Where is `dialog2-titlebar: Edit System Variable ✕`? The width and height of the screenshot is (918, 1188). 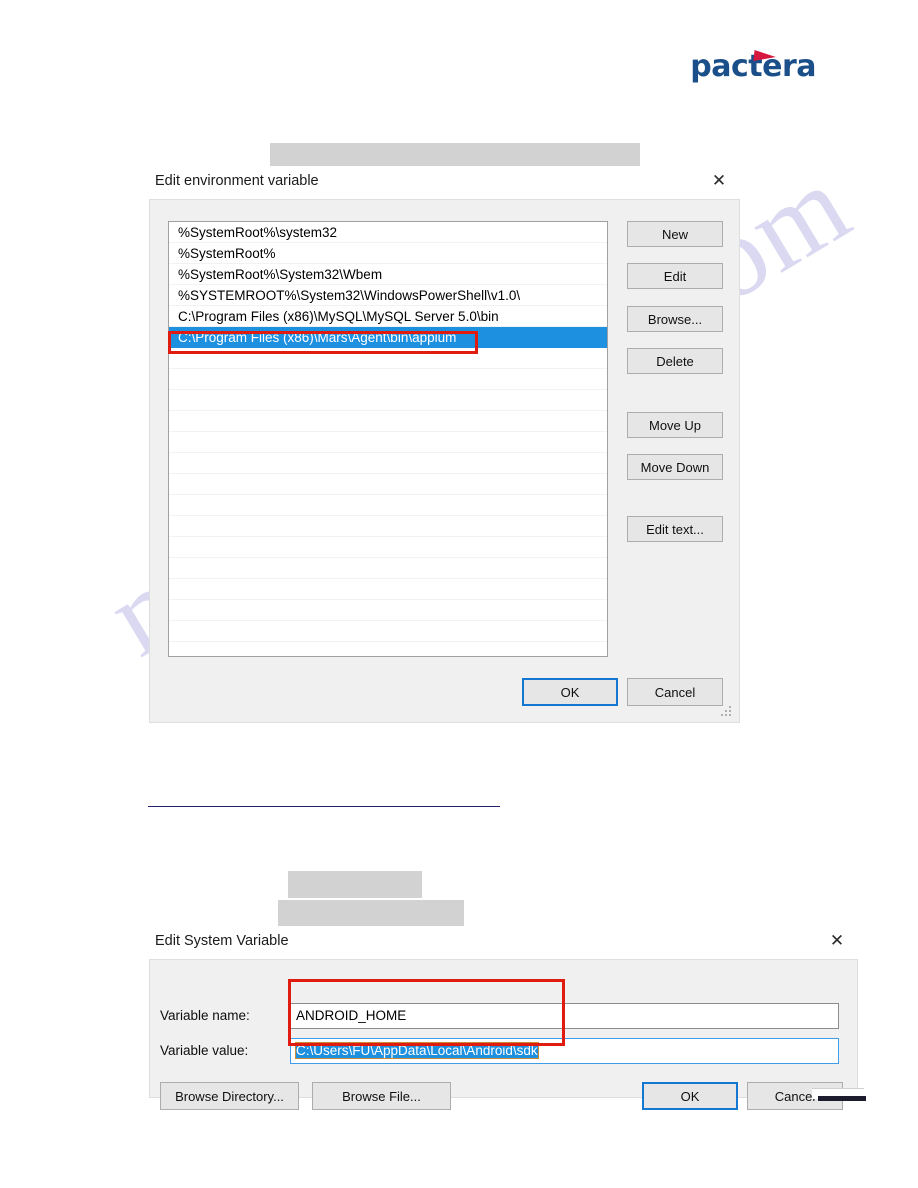 dialog2-titlebar: Edit System Variable ✕ is located at coordinates (503, 942).